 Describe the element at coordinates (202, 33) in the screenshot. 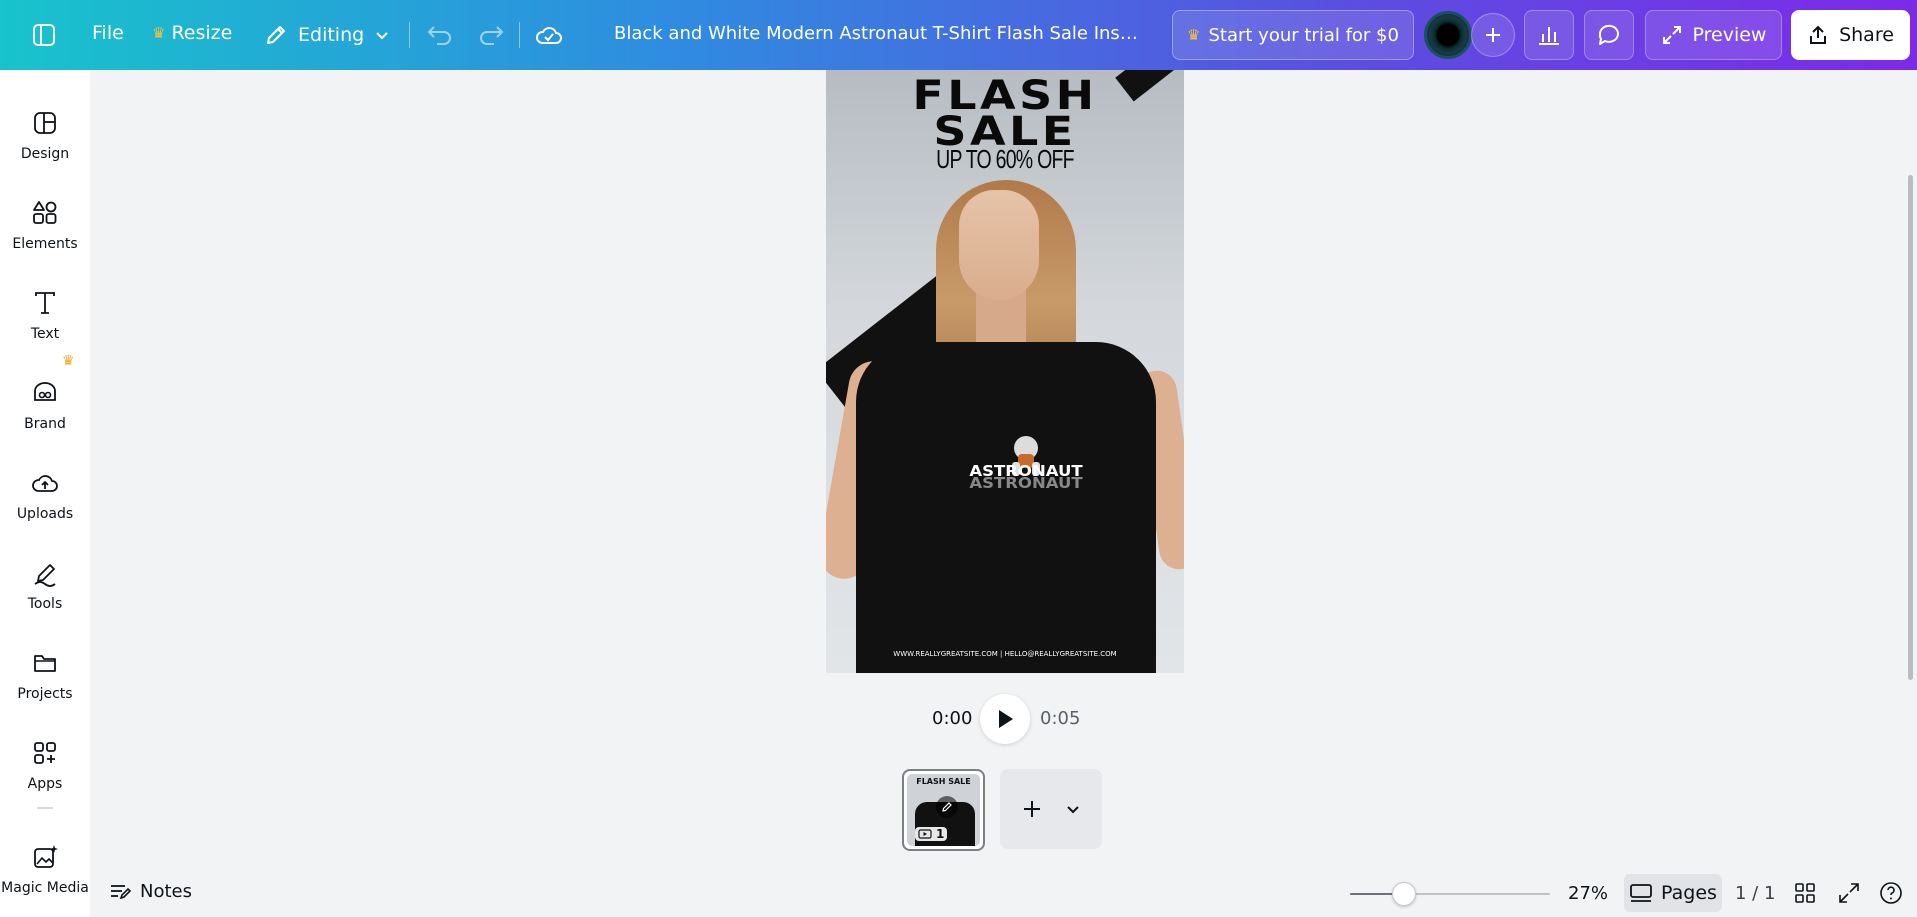

I see `resize-label: Resize` at that location.